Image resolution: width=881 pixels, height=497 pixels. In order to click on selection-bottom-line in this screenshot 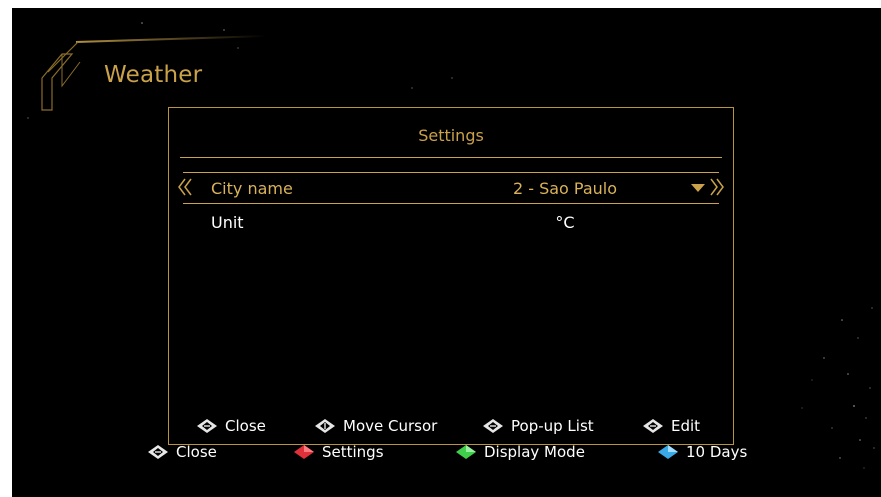, I will do `click(451, 203)`.